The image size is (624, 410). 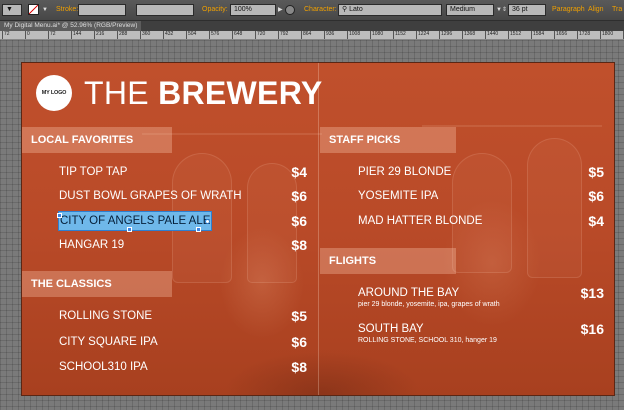 What do you see at coordinates (168, 35) in the screenshot?
I see `ruler-tick: 432` at bounding box center [168, 35].